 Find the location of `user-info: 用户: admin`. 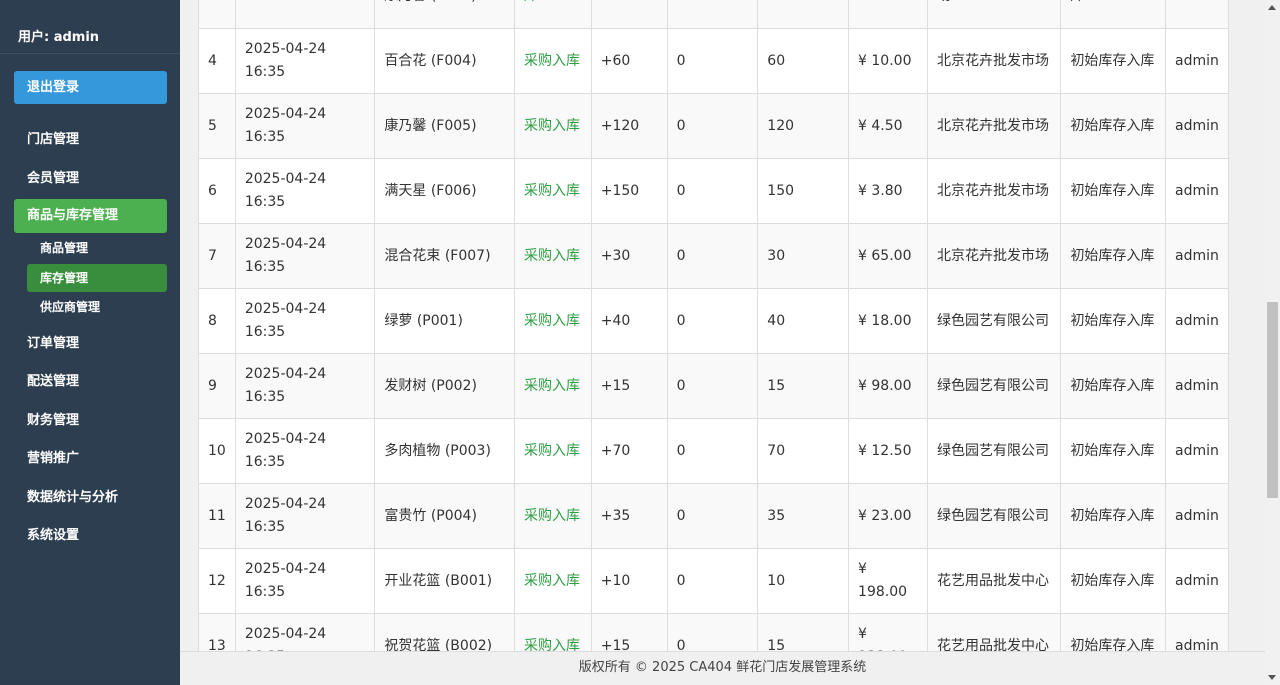

user-info: 用户: admin is located at coordinates (59, 37).